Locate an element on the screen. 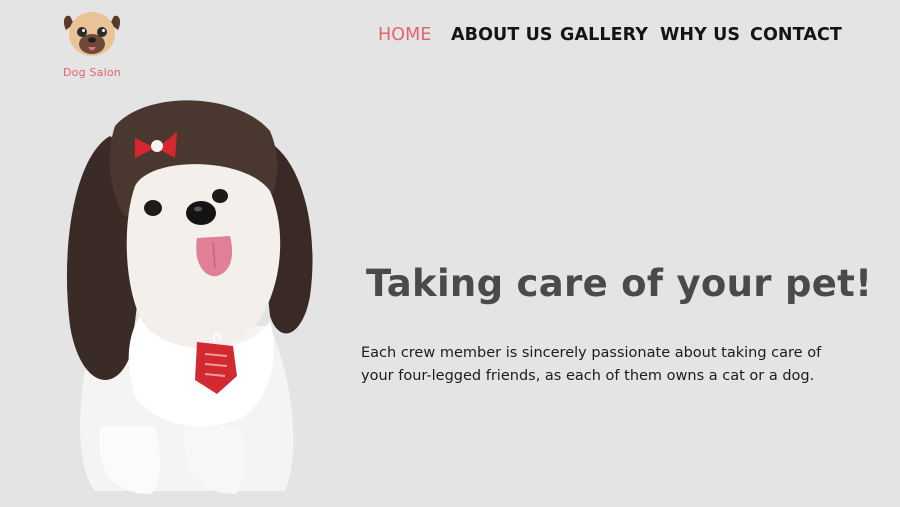  hero-title: Taking care of your pet! is located at coordinates (619, 283).